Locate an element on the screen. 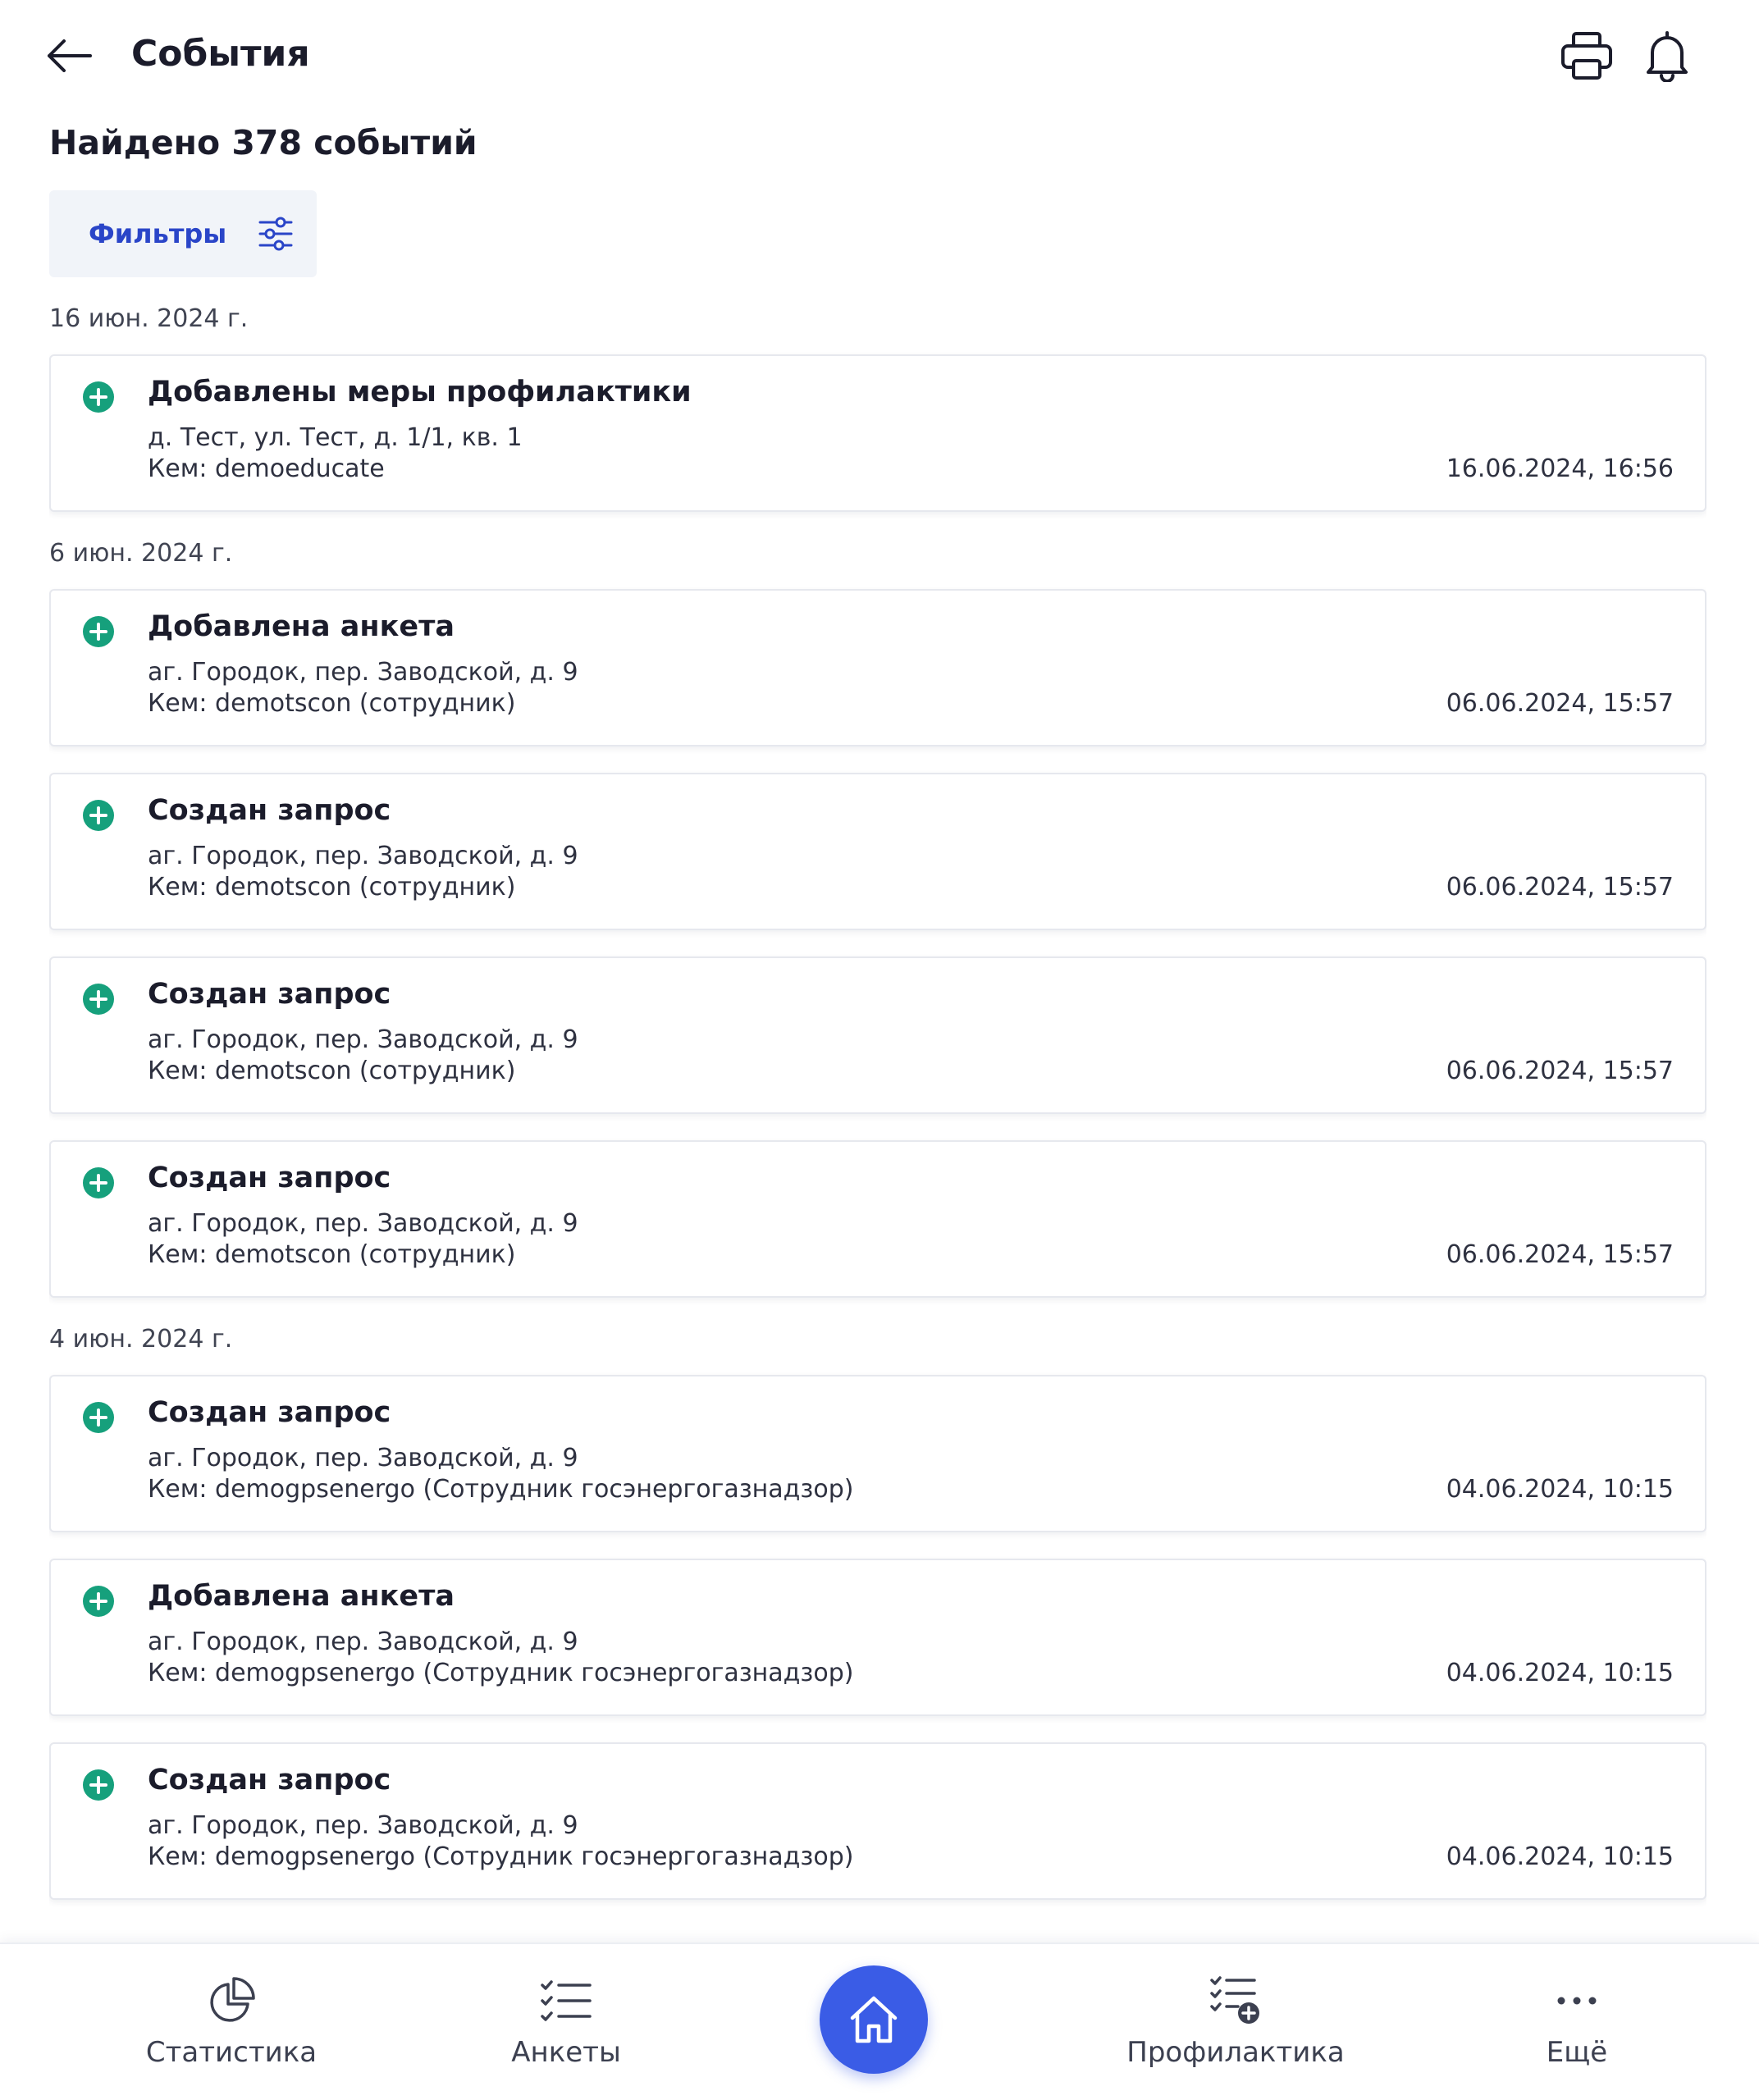 The height and width of the screenshot is (2100, 1759). page-title: События is located at coordinates (220, 54).